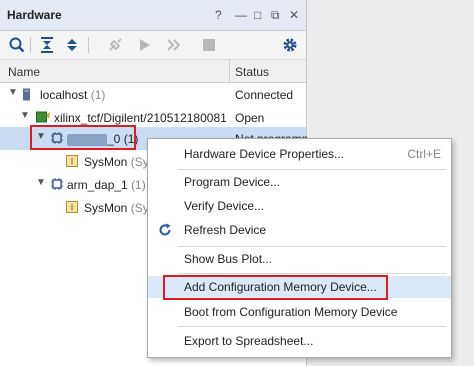  What do you see at coordinates (106, 185) in the screenshot?
I see `tree-label: arm_dap_1 (1)` at bounding box center [106, 185].